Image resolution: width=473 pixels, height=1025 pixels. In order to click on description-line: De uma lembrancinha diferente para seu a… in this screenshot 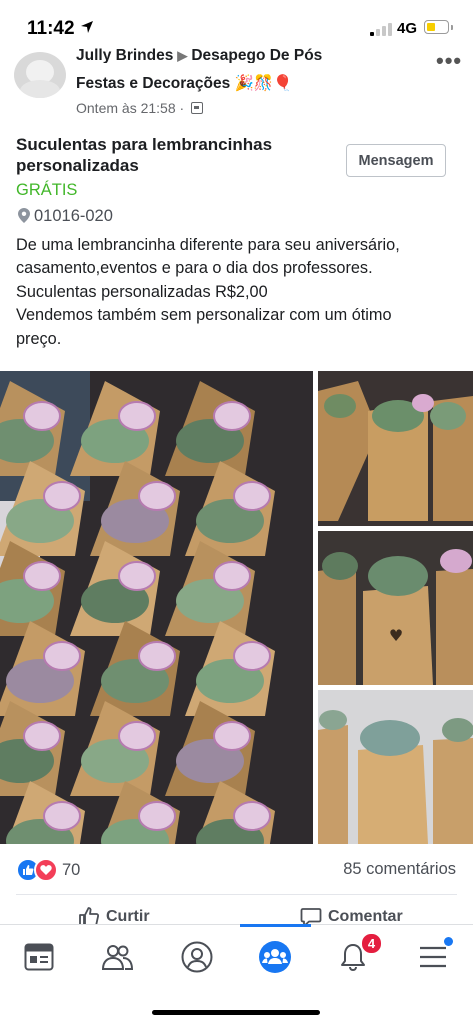, I will do `click(208, 245)`.